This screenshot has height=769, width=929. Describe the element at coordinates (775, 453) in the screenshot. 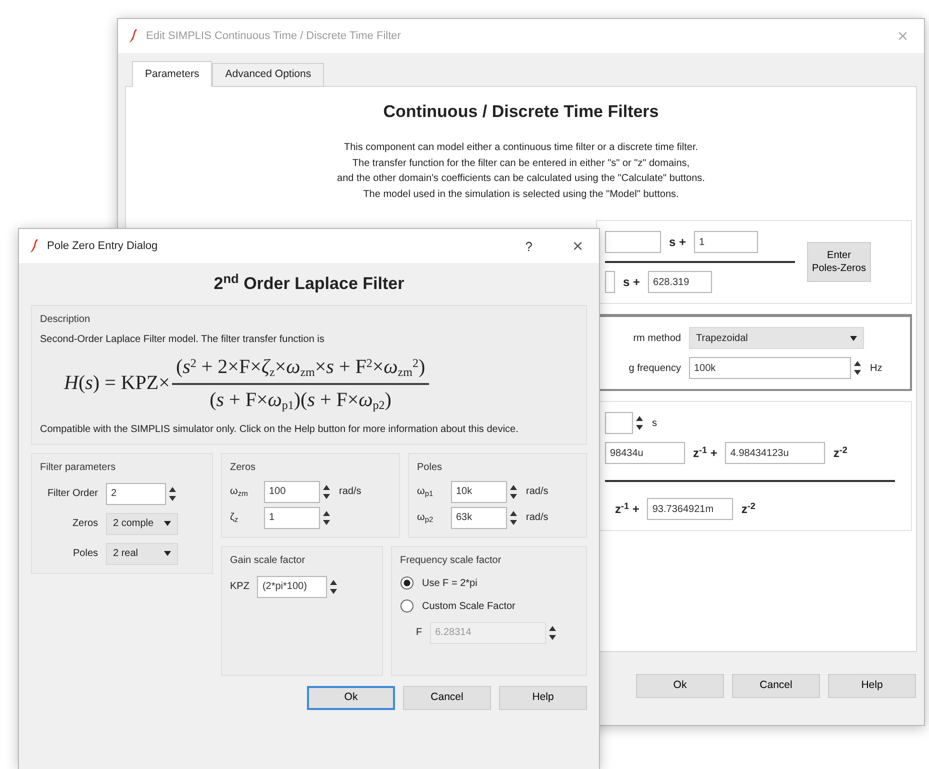

I see `input-field: 4.98434123u` at that location.